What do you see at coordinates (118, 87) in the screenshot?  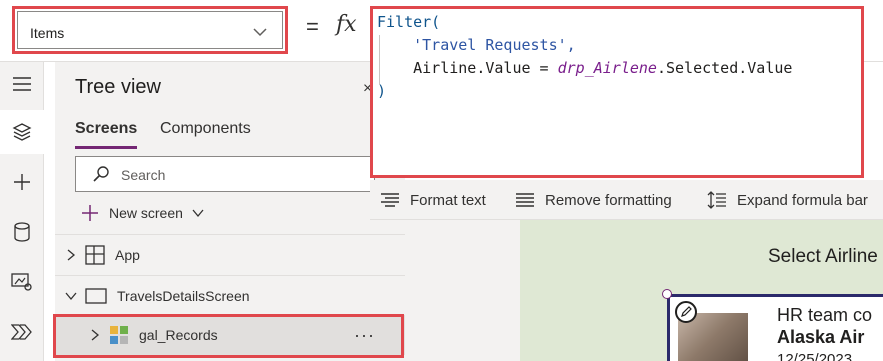 I see `tree-view-title: Tree view` at bounding box center [118, 87].